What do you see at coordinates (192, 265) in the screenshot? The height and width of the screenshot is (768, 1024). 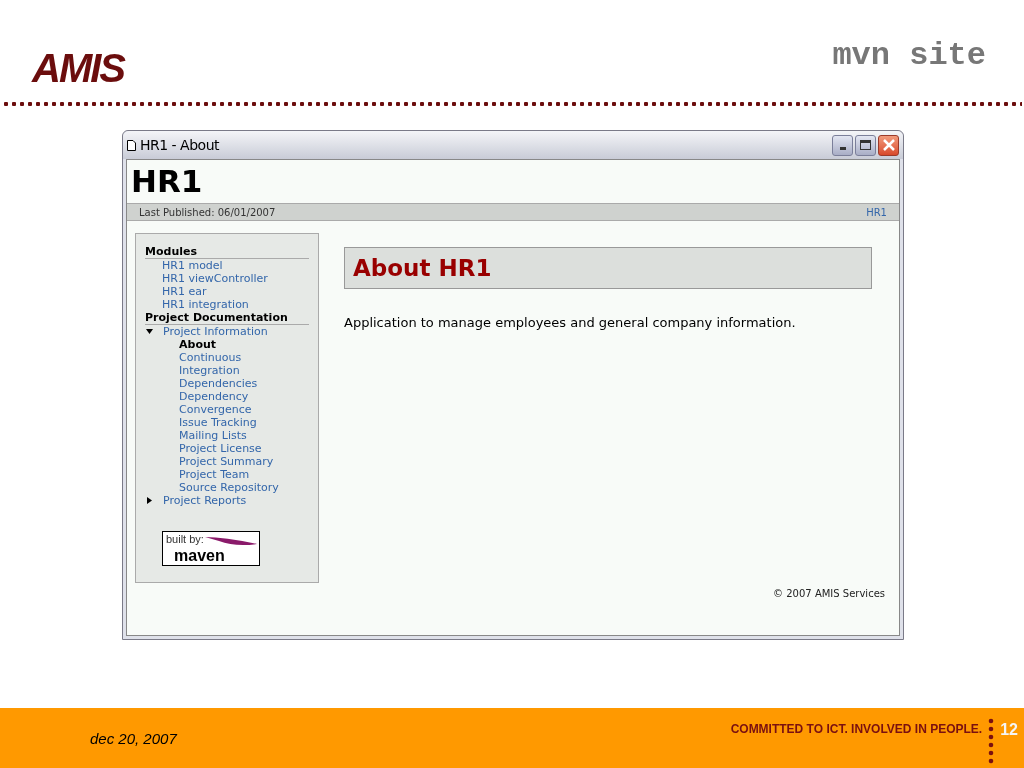 I see `nav-link: HR1 model` at bounding box center [192, 265].